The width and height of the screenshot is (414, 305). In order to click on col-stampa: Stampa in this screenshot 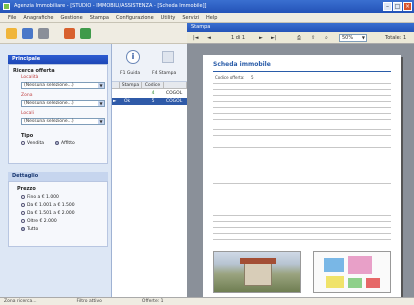, I will do `click(131, 85)`.